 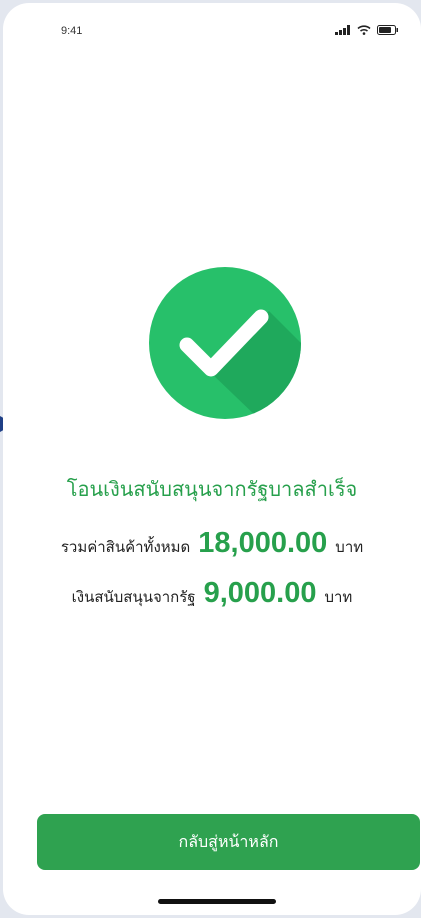 I want to click on back-to-home-button: กลับสู่หน้าหลัก, so click(x=228, y=842).